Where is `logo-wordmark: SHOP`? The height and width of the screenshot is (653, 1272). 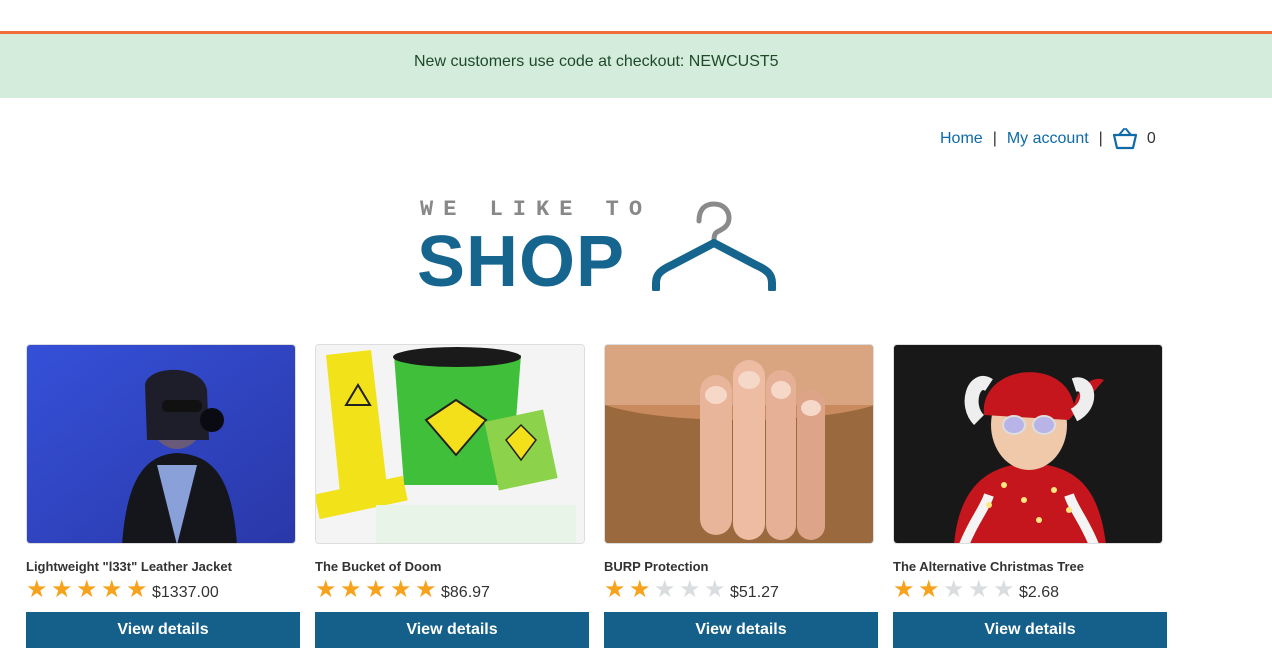
logo-wordmark: SHOP is located at coordinates (521, 262).